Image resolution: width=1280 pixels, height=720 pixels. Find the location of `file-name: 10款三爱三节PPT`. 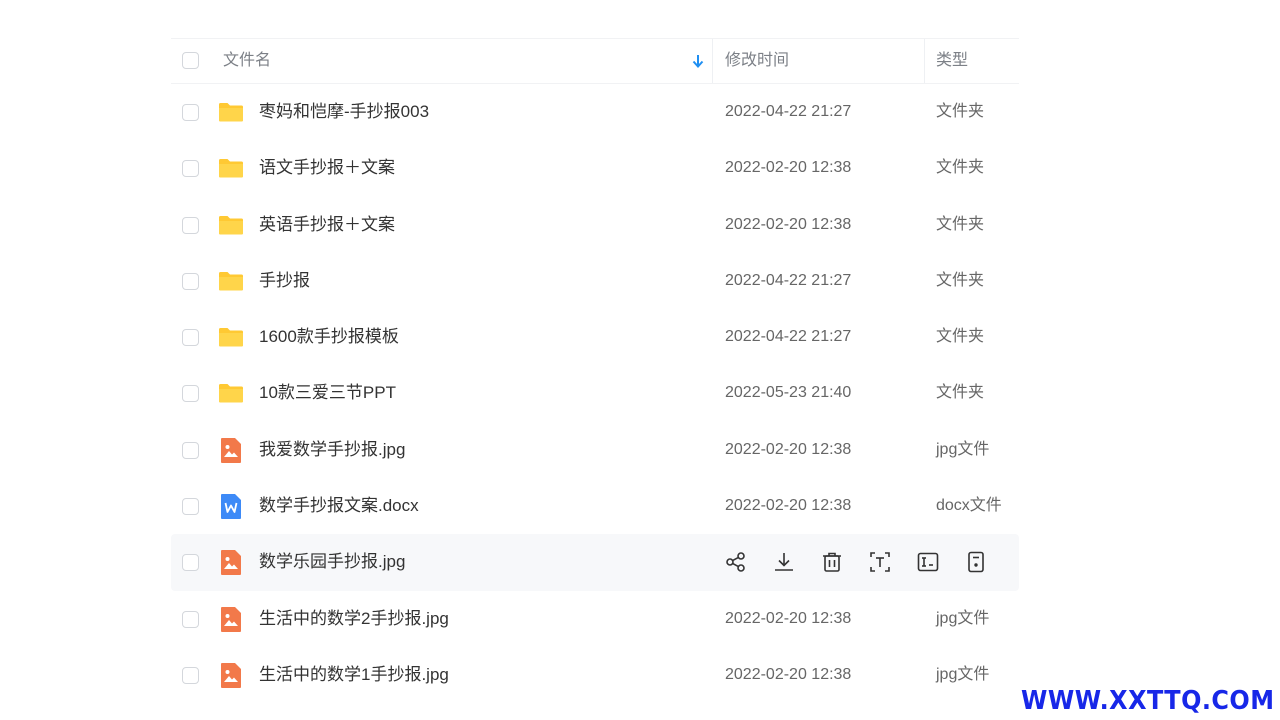

file-name: 10款三爱三节PPT is located at coordinates (327, 393).